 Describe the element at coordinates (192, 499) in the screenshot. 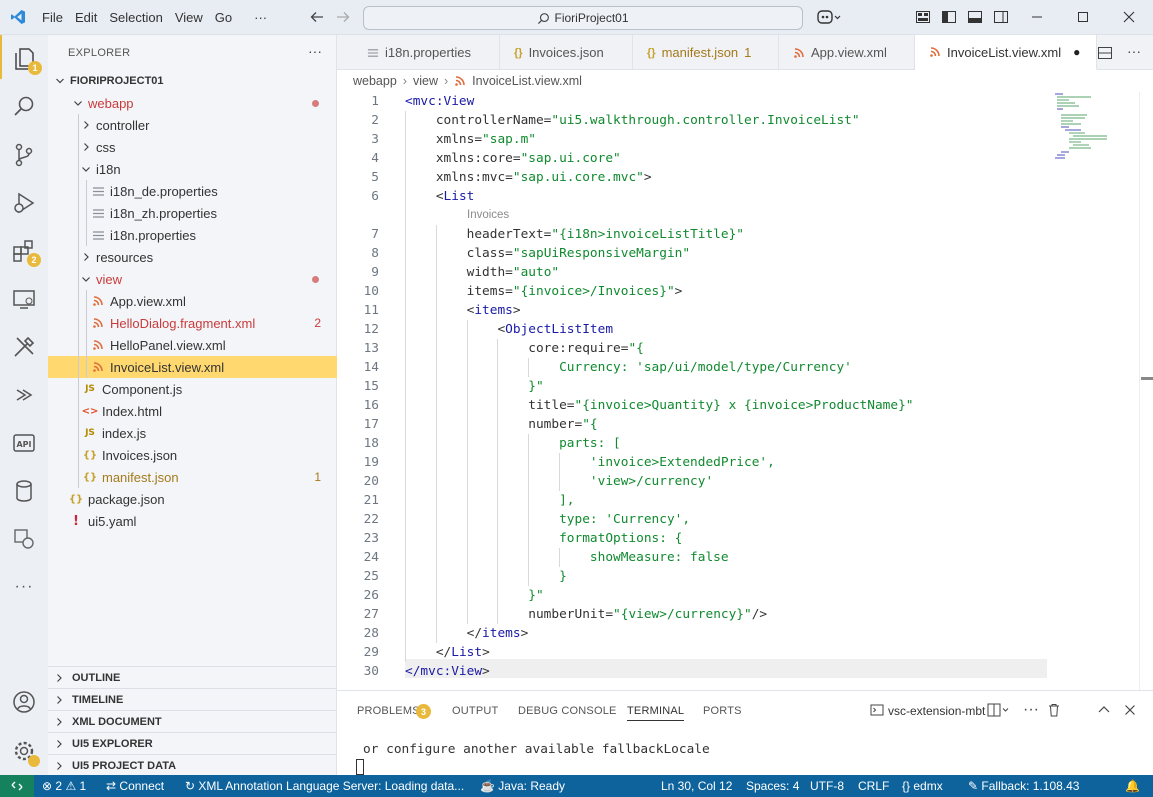

I see `tree-item: {} package.json` at that location.